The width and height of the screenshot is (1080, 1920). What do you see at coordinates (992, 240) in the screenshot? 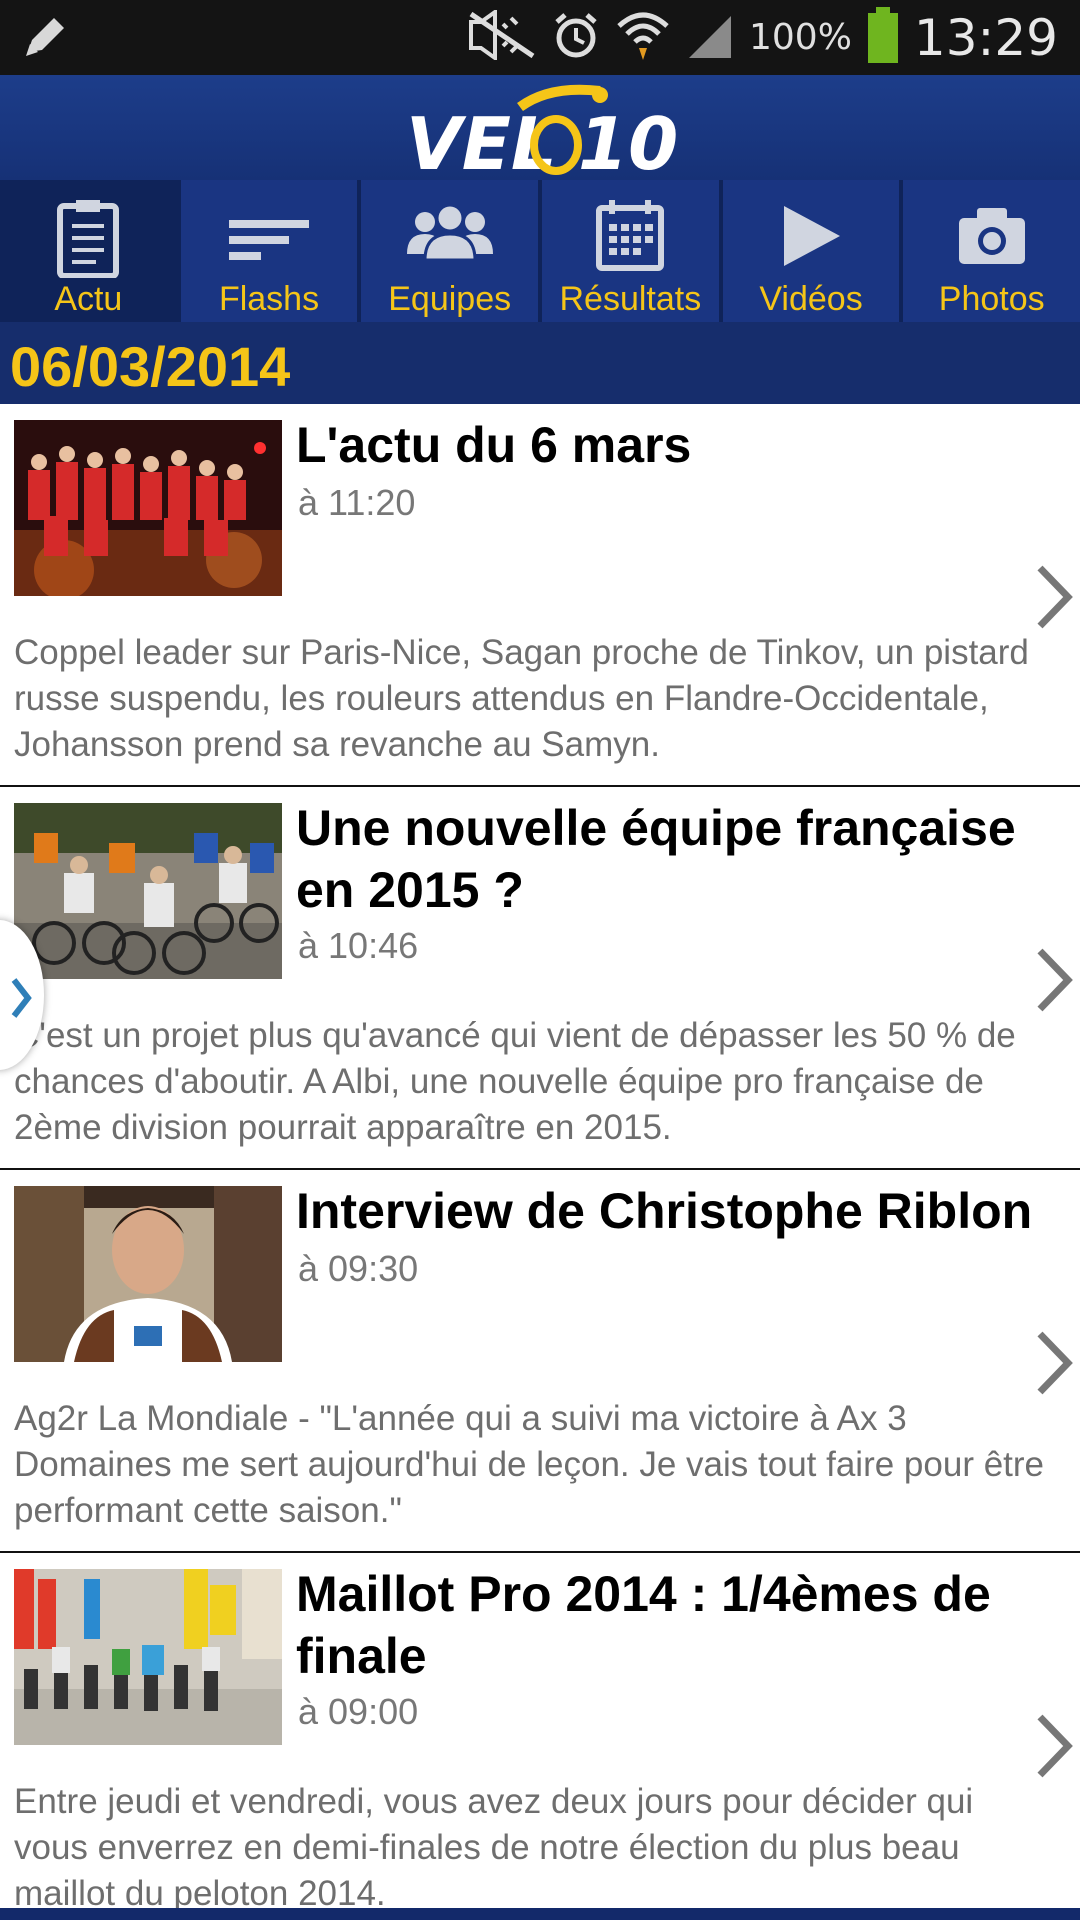
I see `camera-icon` at bounding box center [992, 240].